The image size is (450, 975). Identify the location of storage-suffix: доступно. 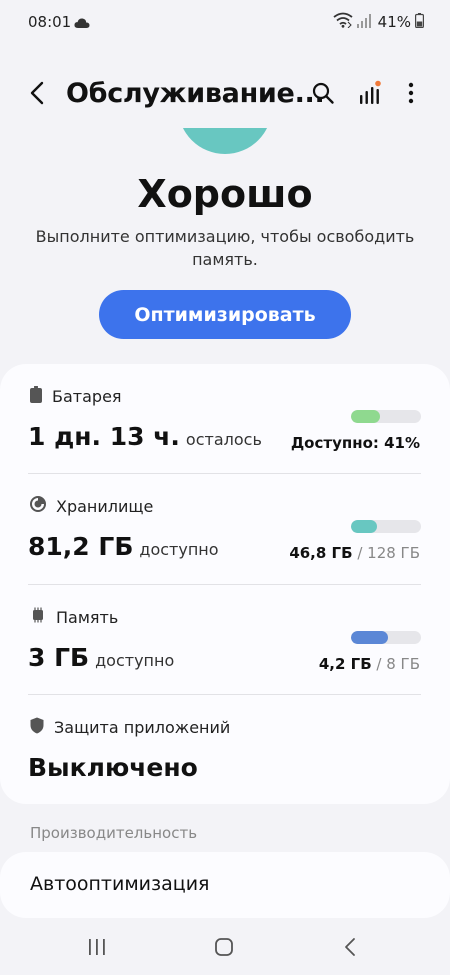
(179, 549).